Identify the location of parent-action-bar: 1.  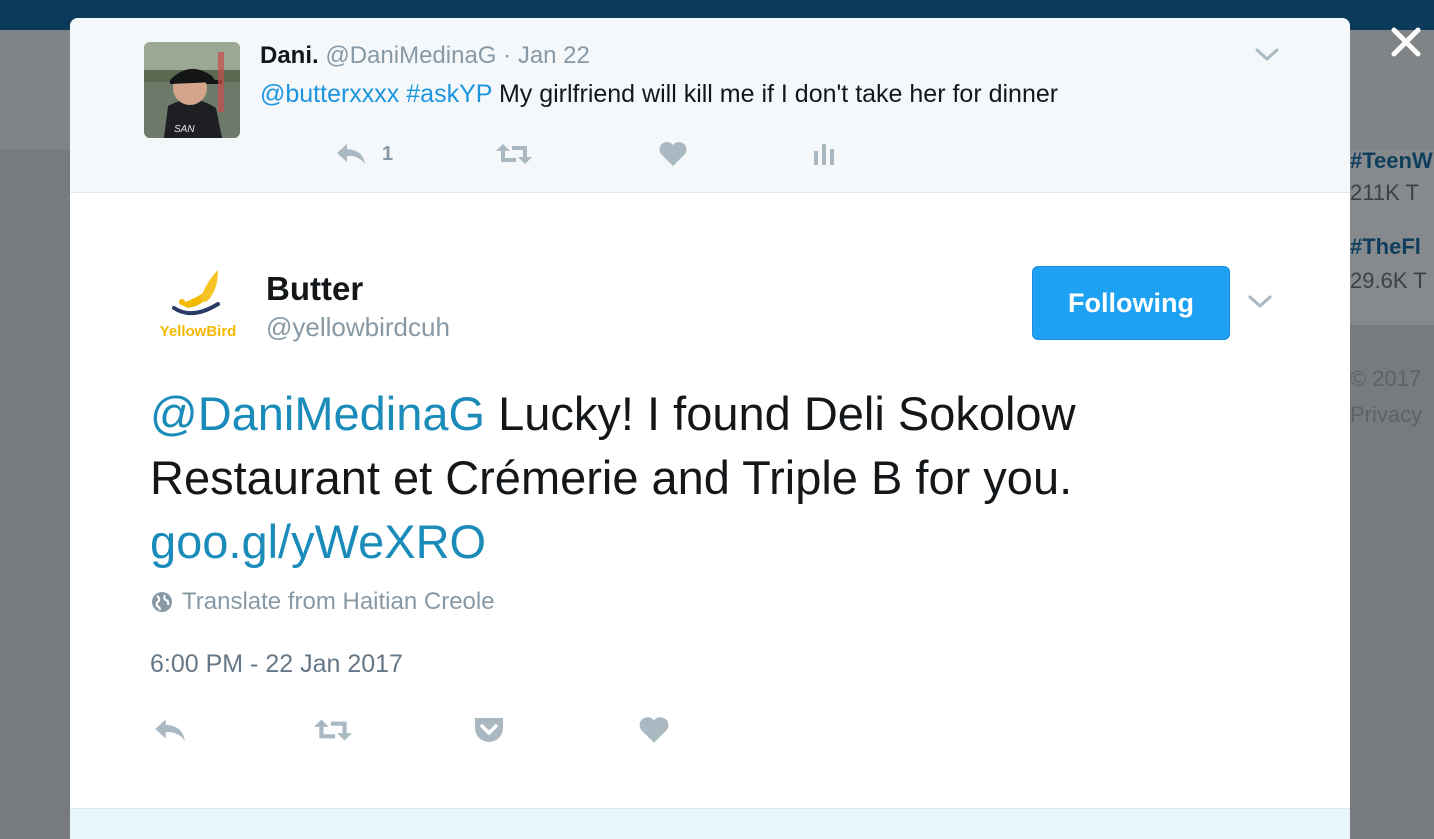
(547, 154).